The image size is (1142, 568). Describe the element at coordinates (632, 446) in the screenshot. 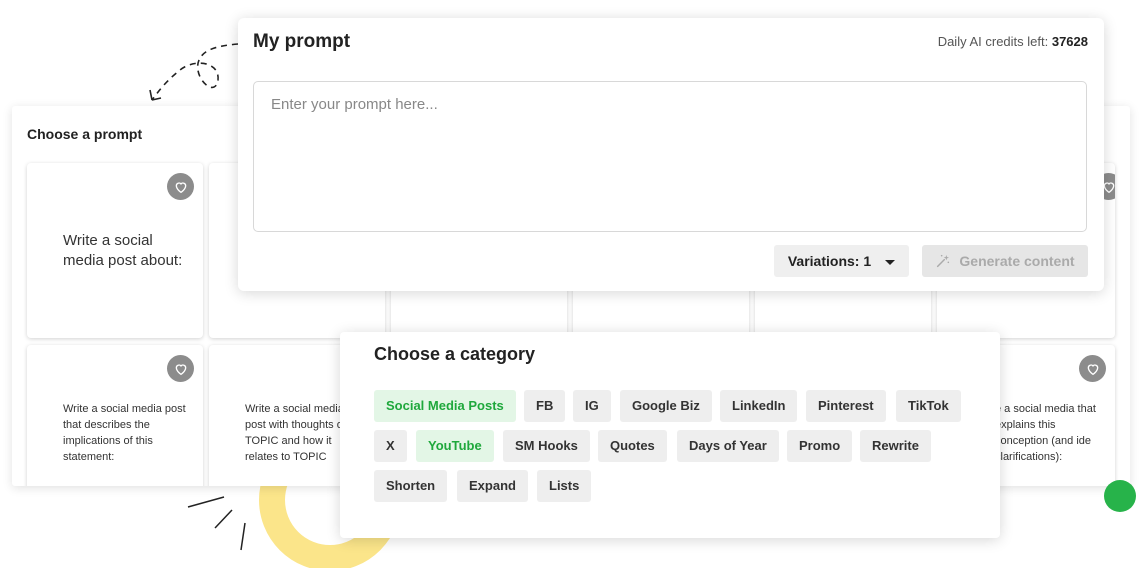

I see `category-chip-quotes: Quotes` at that location.